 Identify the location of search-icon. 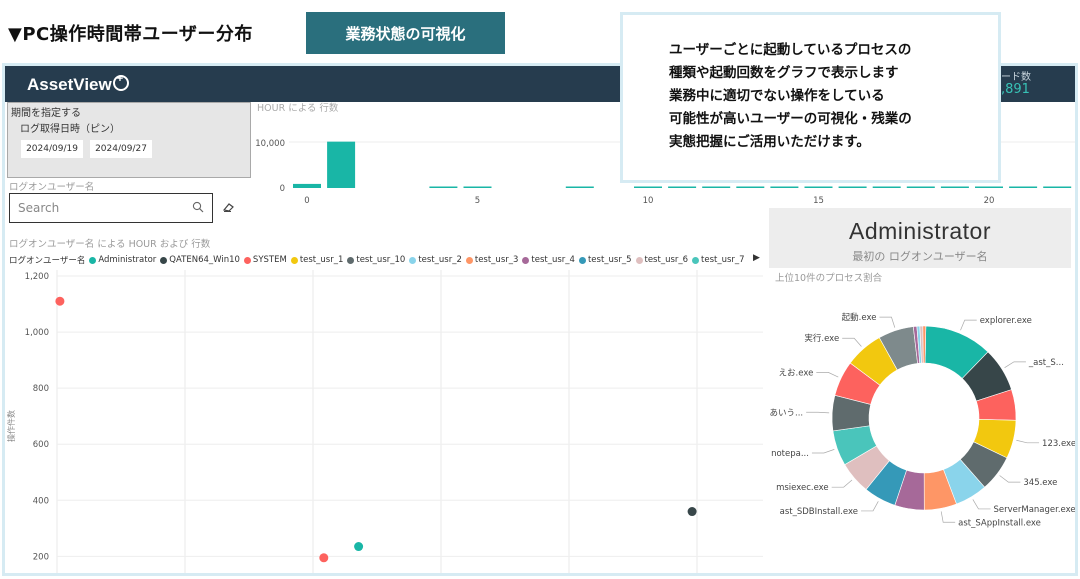
(198, 207).